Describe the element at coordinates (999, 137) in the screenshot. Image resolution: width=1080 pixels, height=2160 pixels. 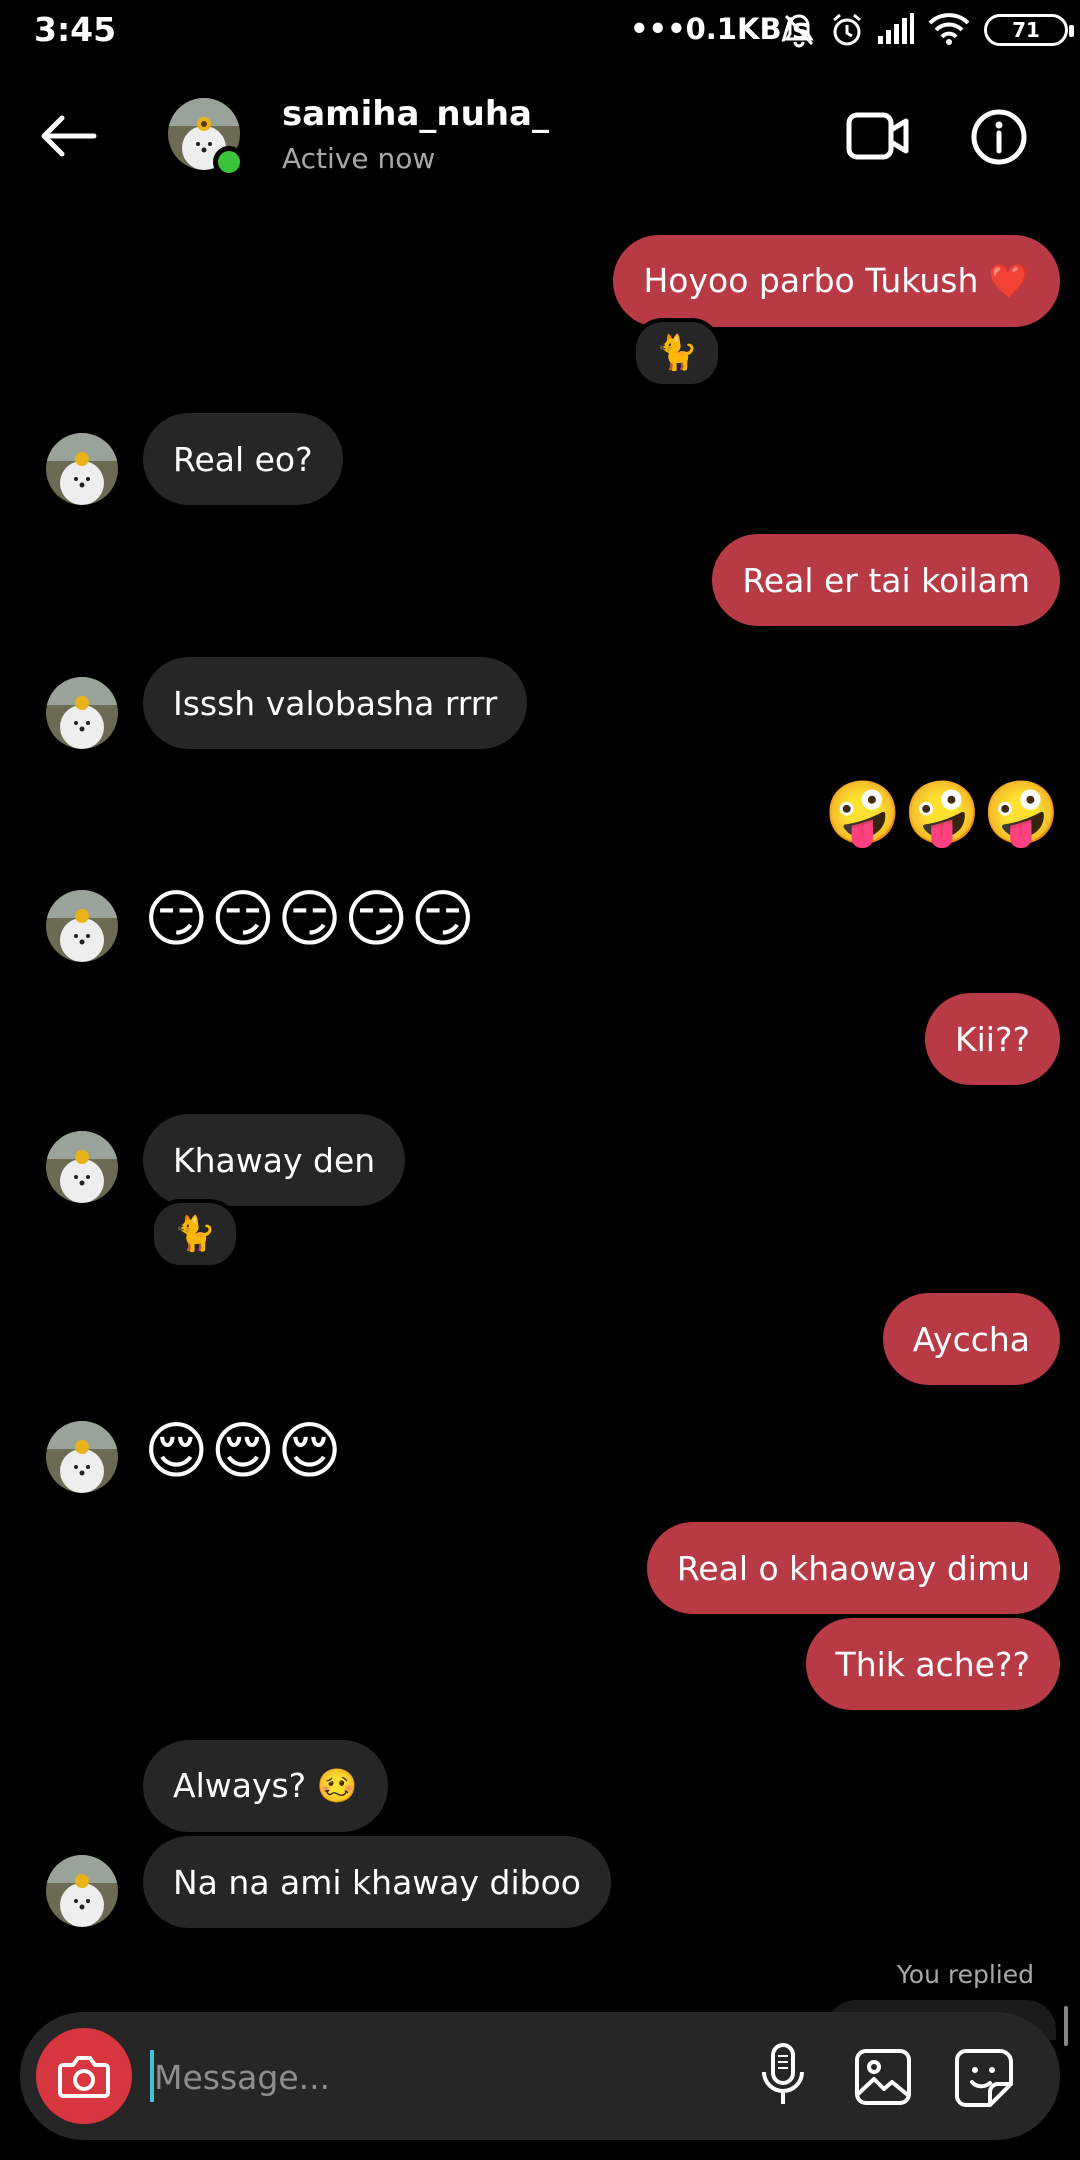
I see `info-icon` at that location.